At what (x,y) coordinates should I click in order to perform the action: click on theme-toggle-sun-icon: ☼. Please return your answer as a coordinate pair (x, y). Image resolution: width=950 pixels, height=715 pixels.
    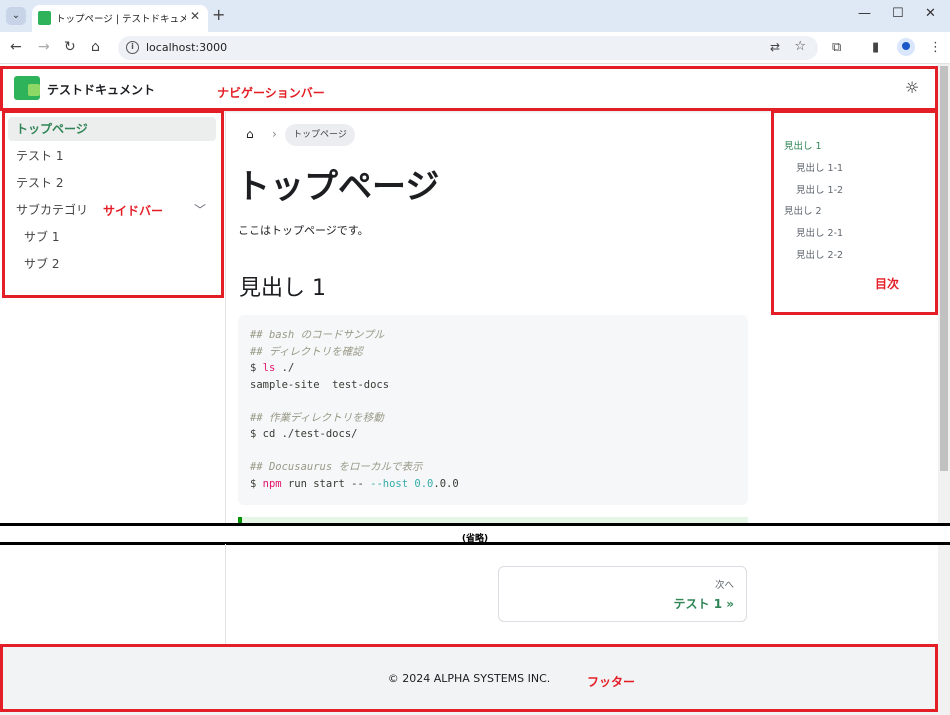
    Looking at the image, I should click on (912, 88).